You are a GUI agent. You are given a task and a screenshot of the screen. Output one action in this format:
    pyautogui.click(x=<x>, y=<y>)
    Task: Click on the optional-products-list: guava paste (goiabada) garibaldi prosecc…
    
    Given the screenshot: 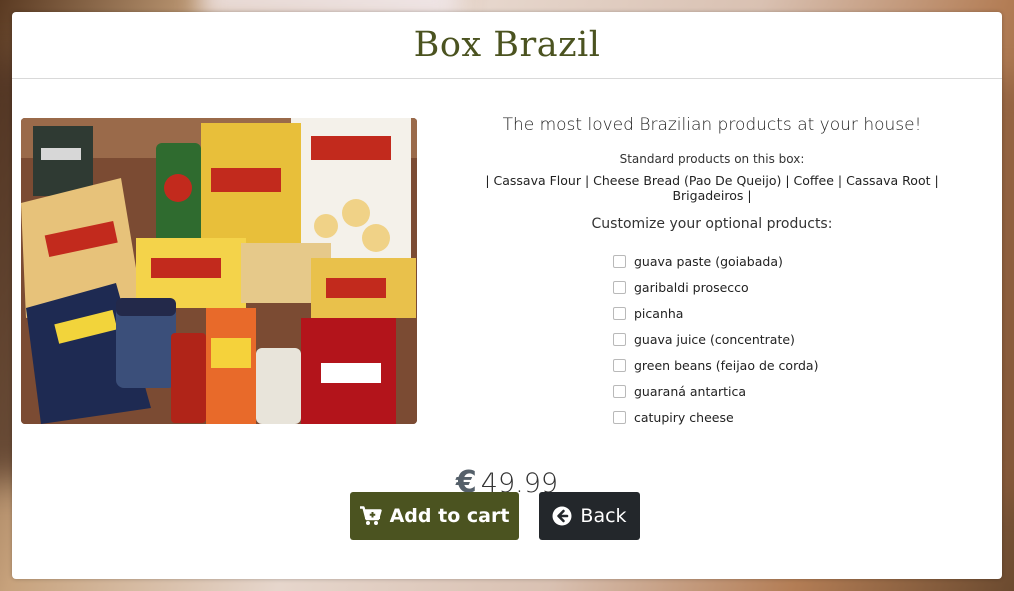 What is the action you would take?
    pyautogui.click(x=743, y=339)
    